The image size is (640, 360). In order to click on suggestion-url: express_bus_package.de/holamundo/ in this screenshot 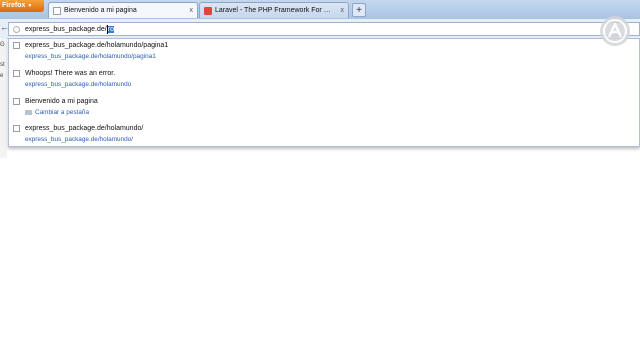, I will do `click(79, 139)`.